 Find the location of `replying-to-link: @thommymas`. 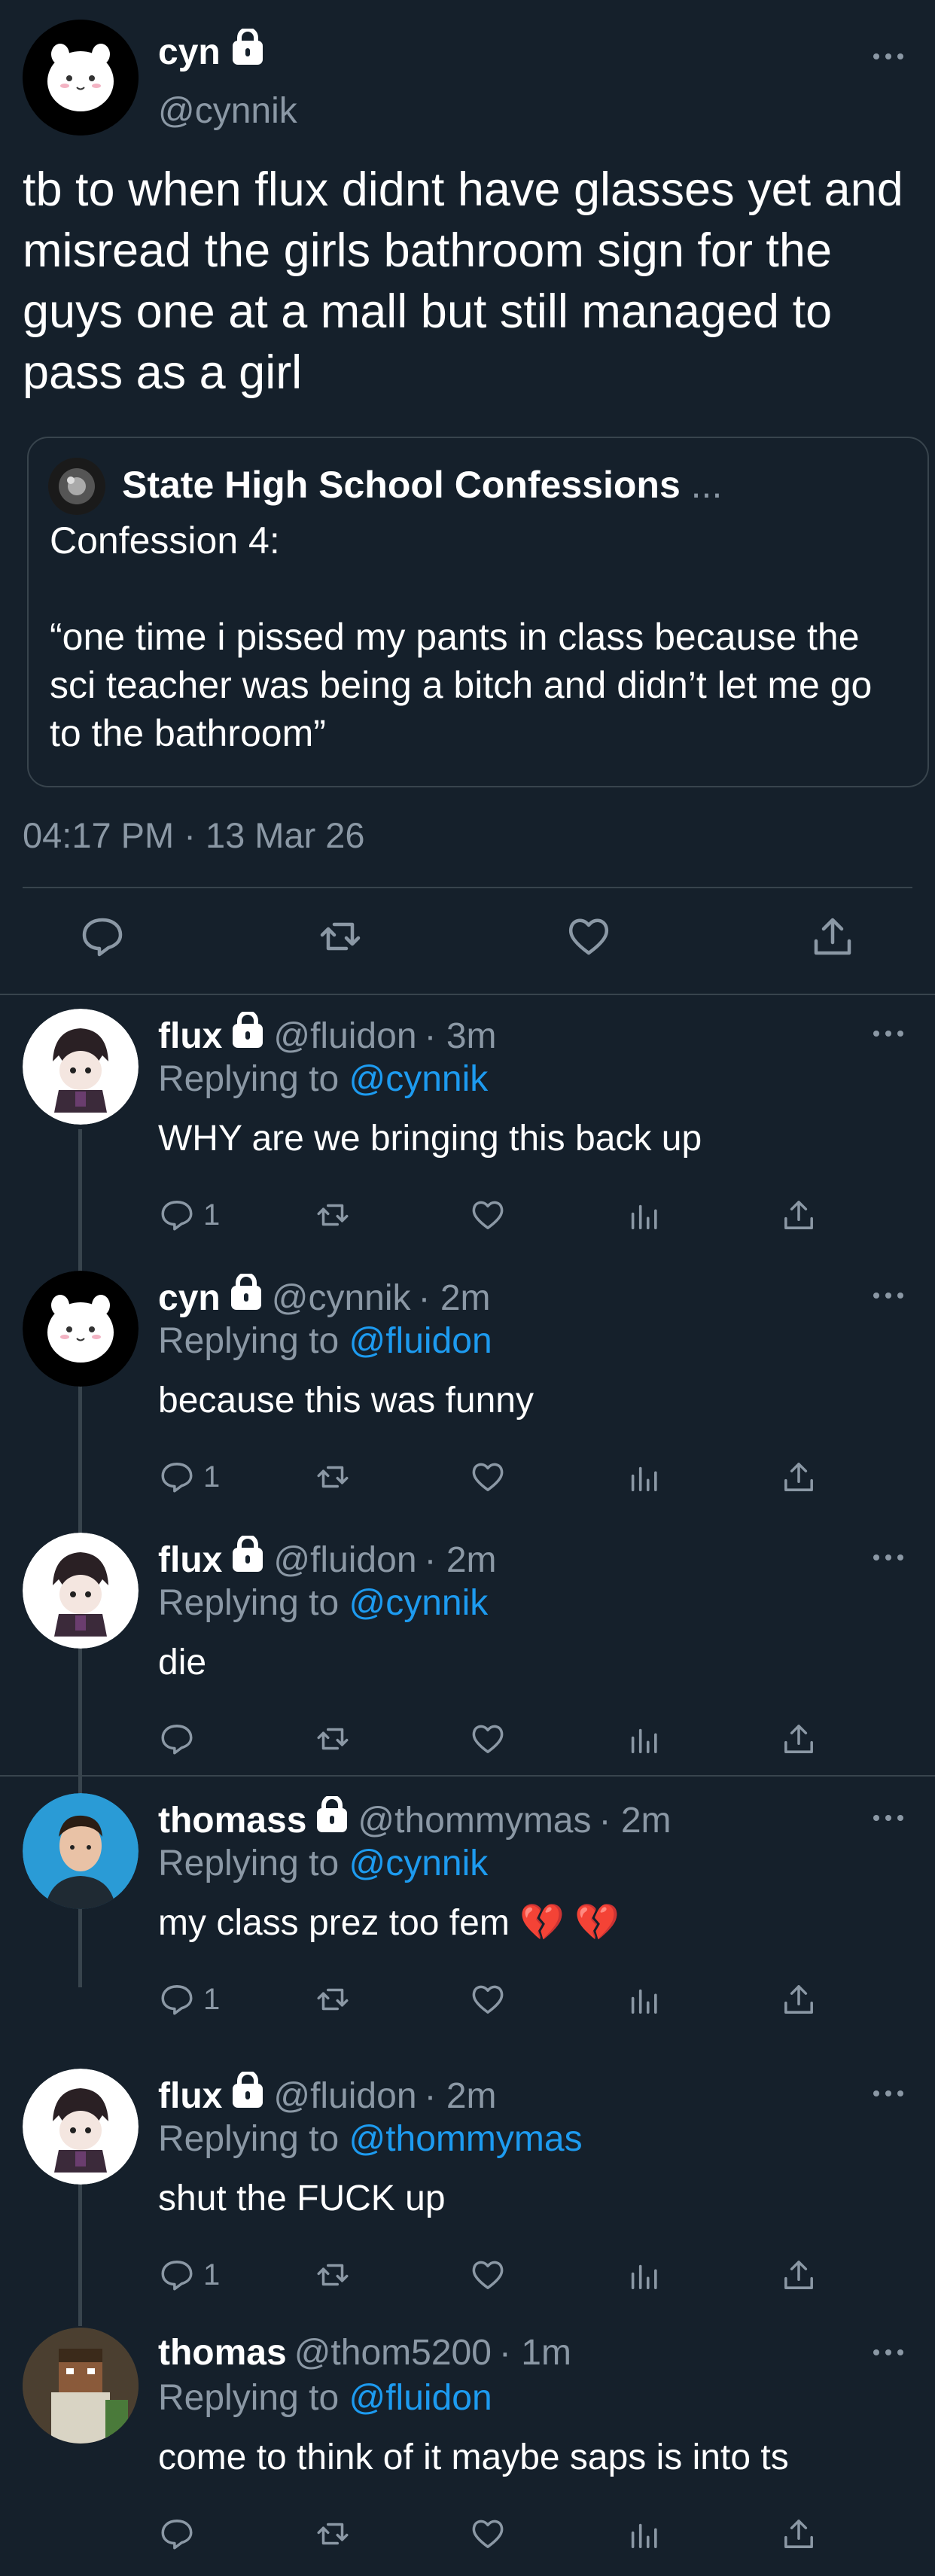

replying-to-link: @thommymas is located at coordinates (466, 2139).